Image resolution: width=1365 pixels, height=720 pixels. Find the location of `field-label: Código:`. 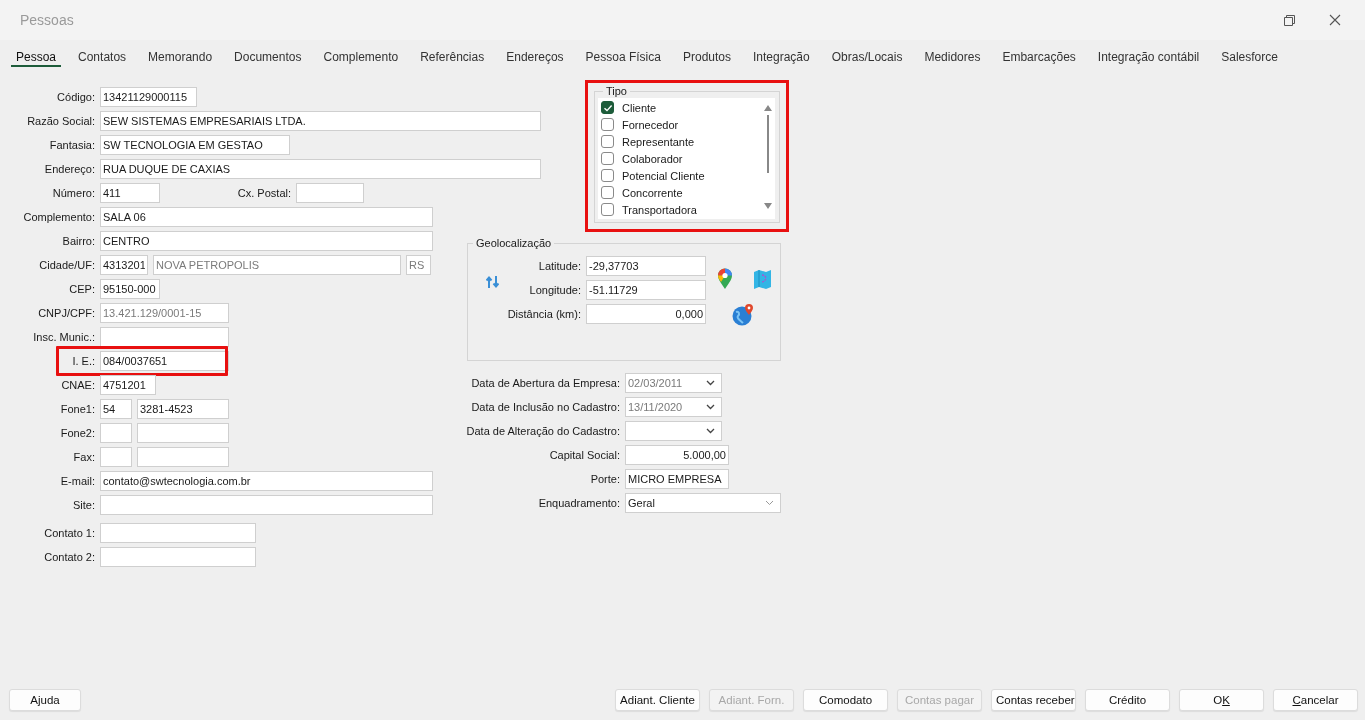

field-label: Código: is located at coordinates (75, 97).